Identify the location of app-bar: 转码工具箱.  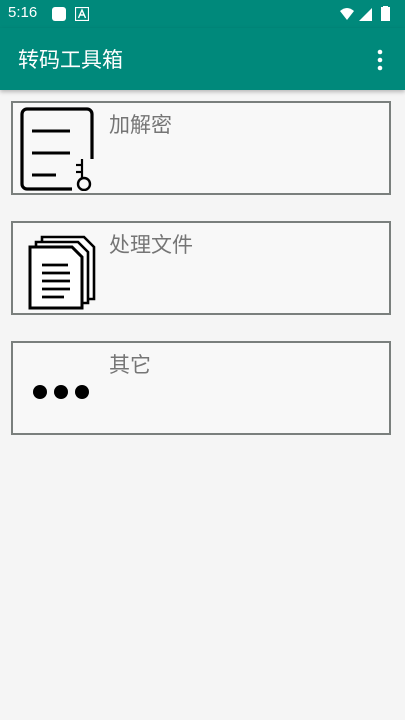
(202, 59).